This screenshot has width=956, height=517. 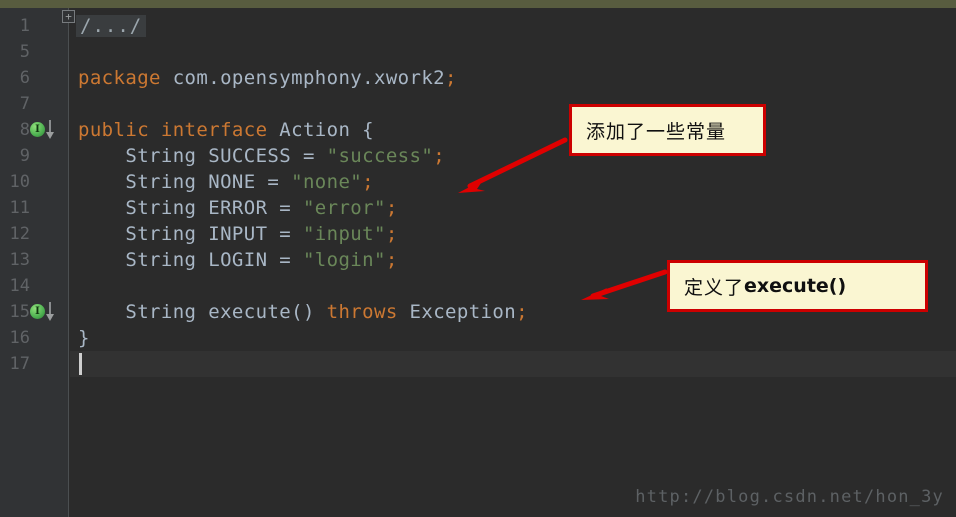 I want to click on annotation-arrow-constants, so click(x=563, y=218).